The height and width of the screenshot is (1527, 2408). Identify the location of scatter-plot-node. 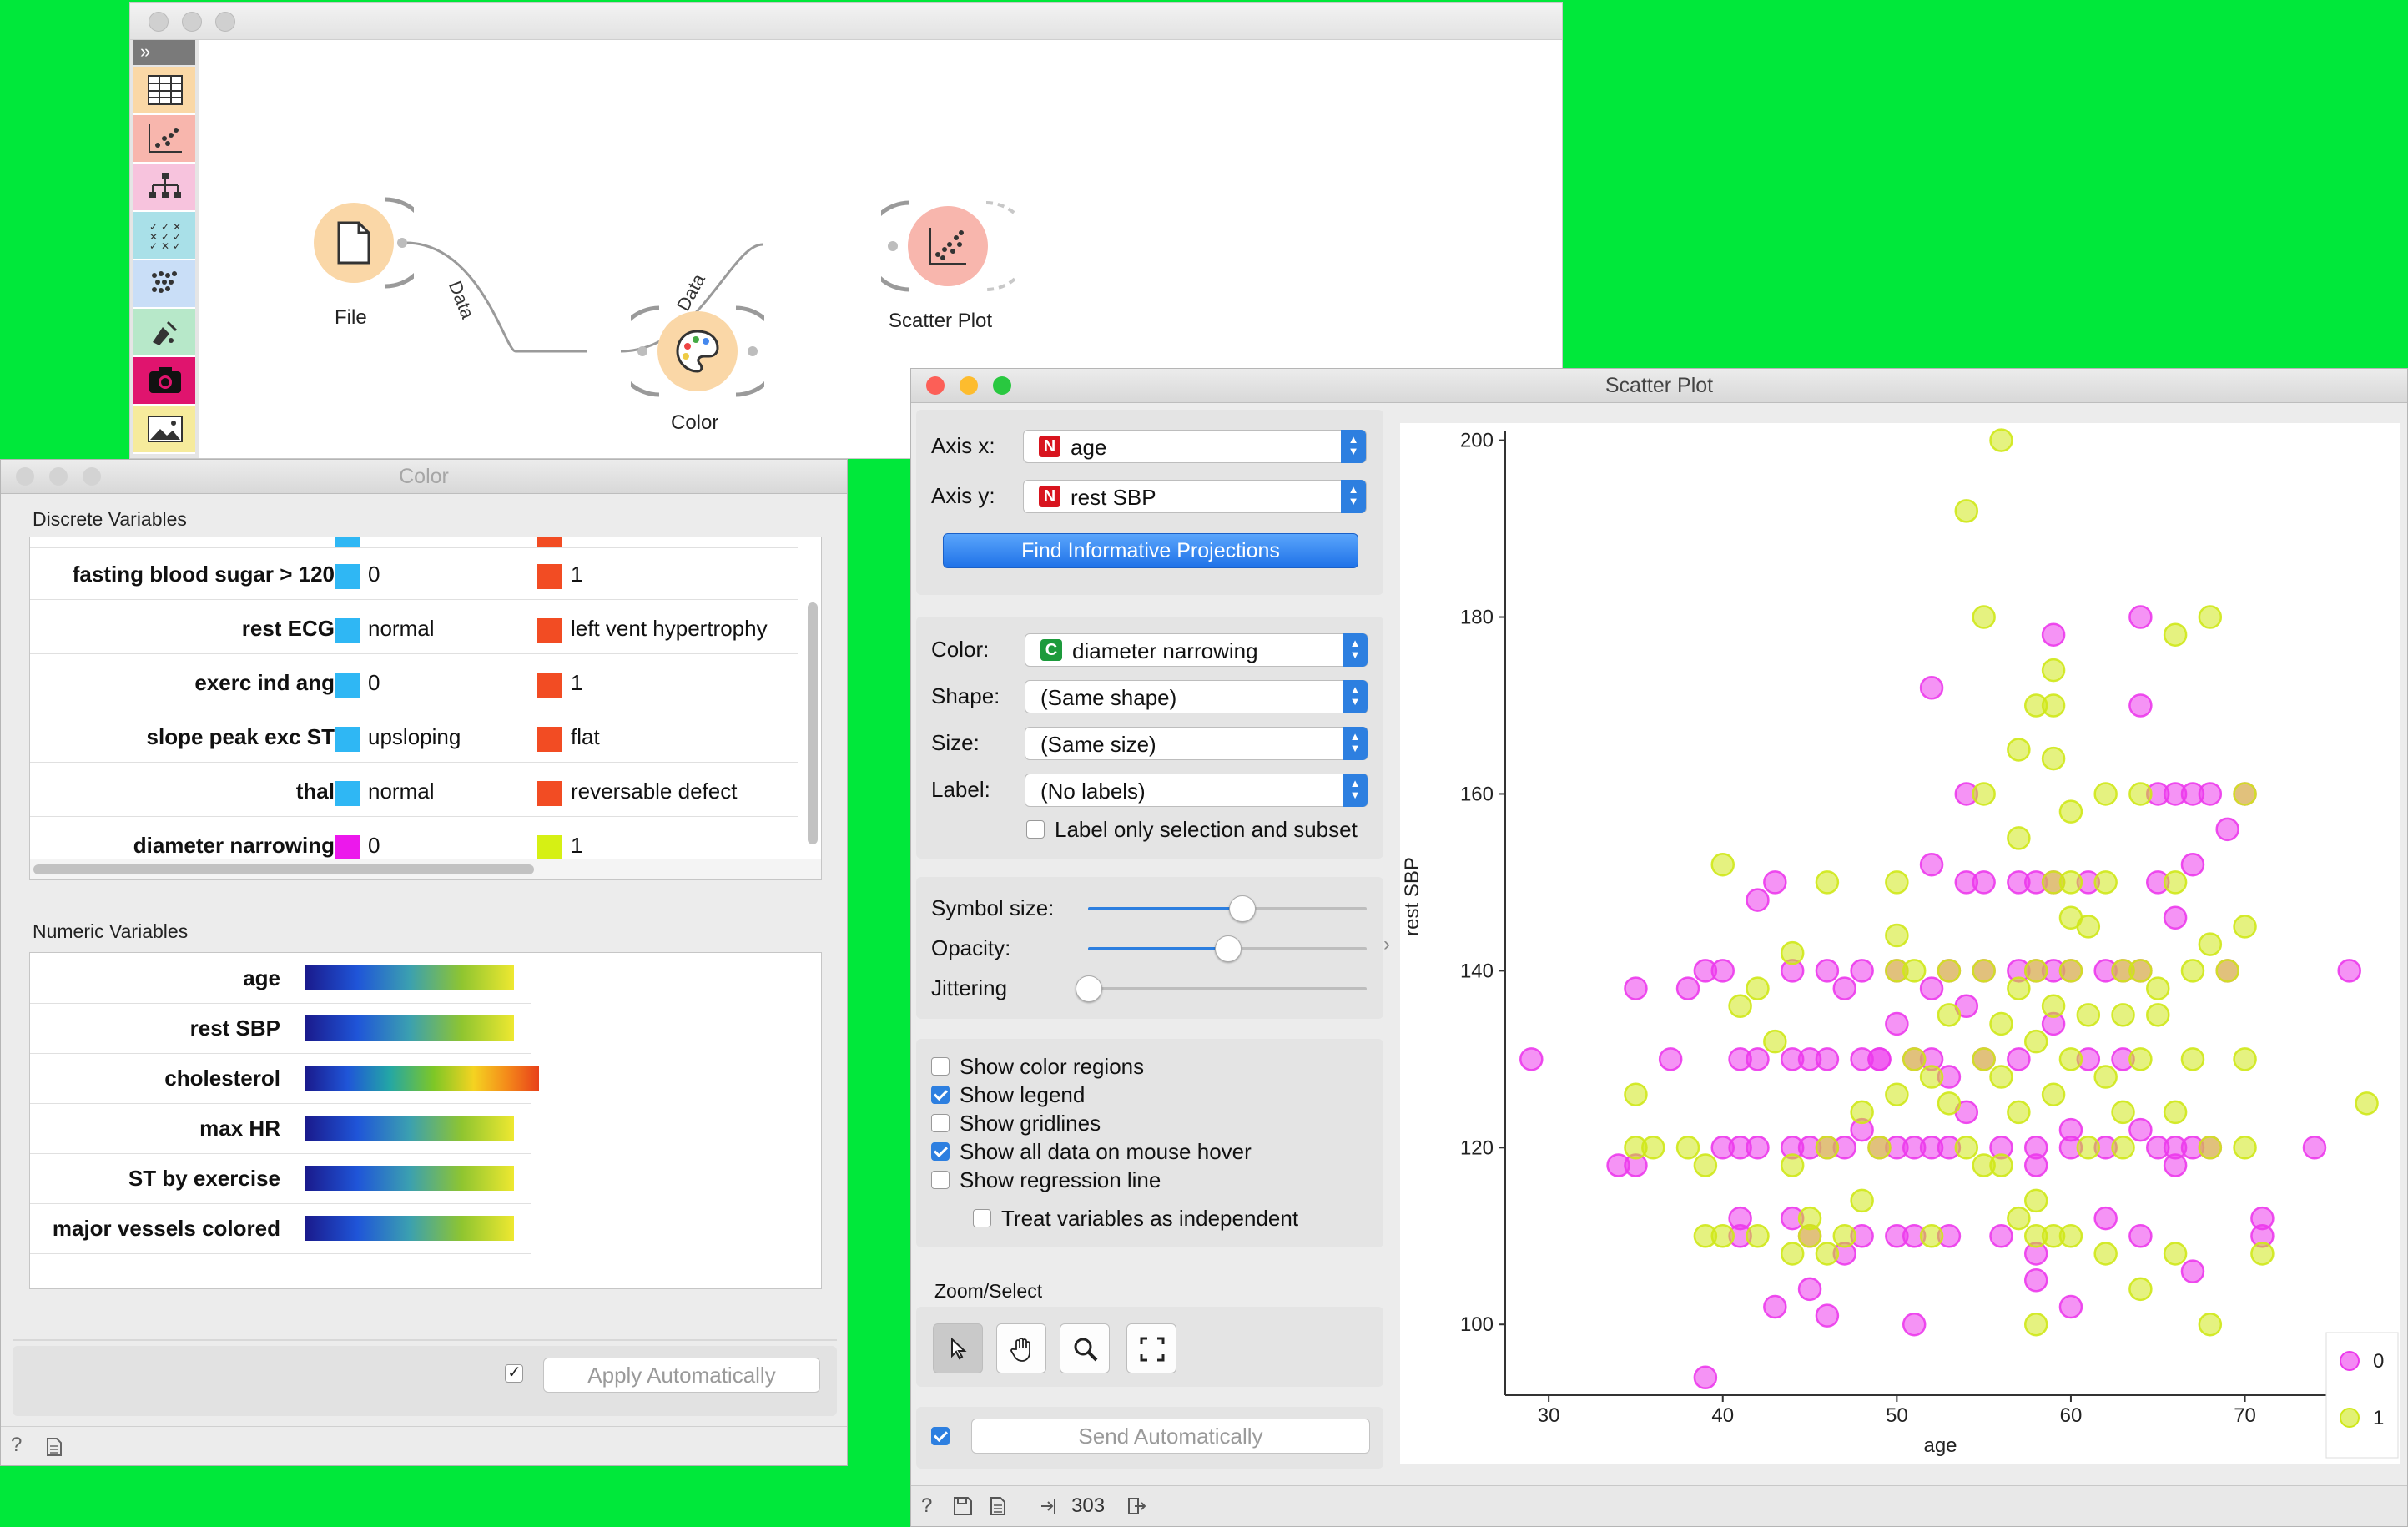
(948, 246).